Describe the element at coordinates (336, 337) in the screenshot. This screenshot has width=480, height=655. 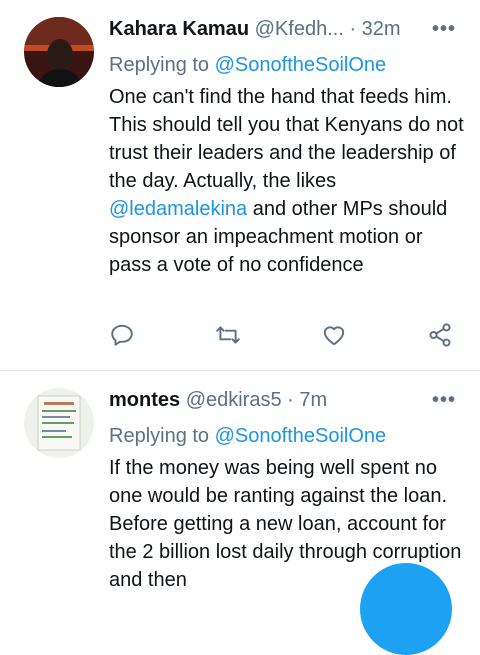
I see `like-icon` at that location.